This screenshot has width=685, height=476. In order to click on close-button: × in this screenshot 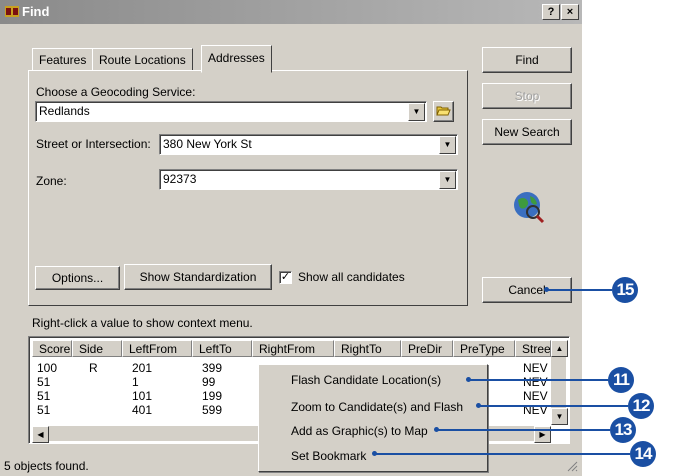, I will do `click(570, 12)`.